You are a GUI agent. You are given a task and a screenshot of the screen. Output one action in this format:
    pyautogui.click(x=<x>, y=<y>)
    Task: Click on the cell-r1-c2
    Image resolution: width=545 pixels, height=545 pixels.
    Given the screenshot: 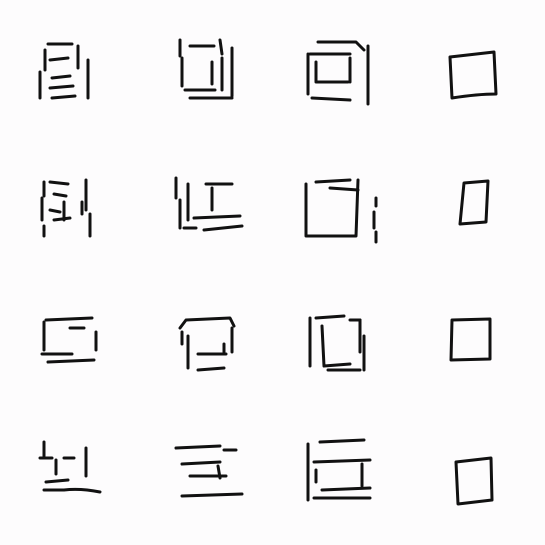 What is the action you would take?
    pyautogui.click(x=206, y=69)
    